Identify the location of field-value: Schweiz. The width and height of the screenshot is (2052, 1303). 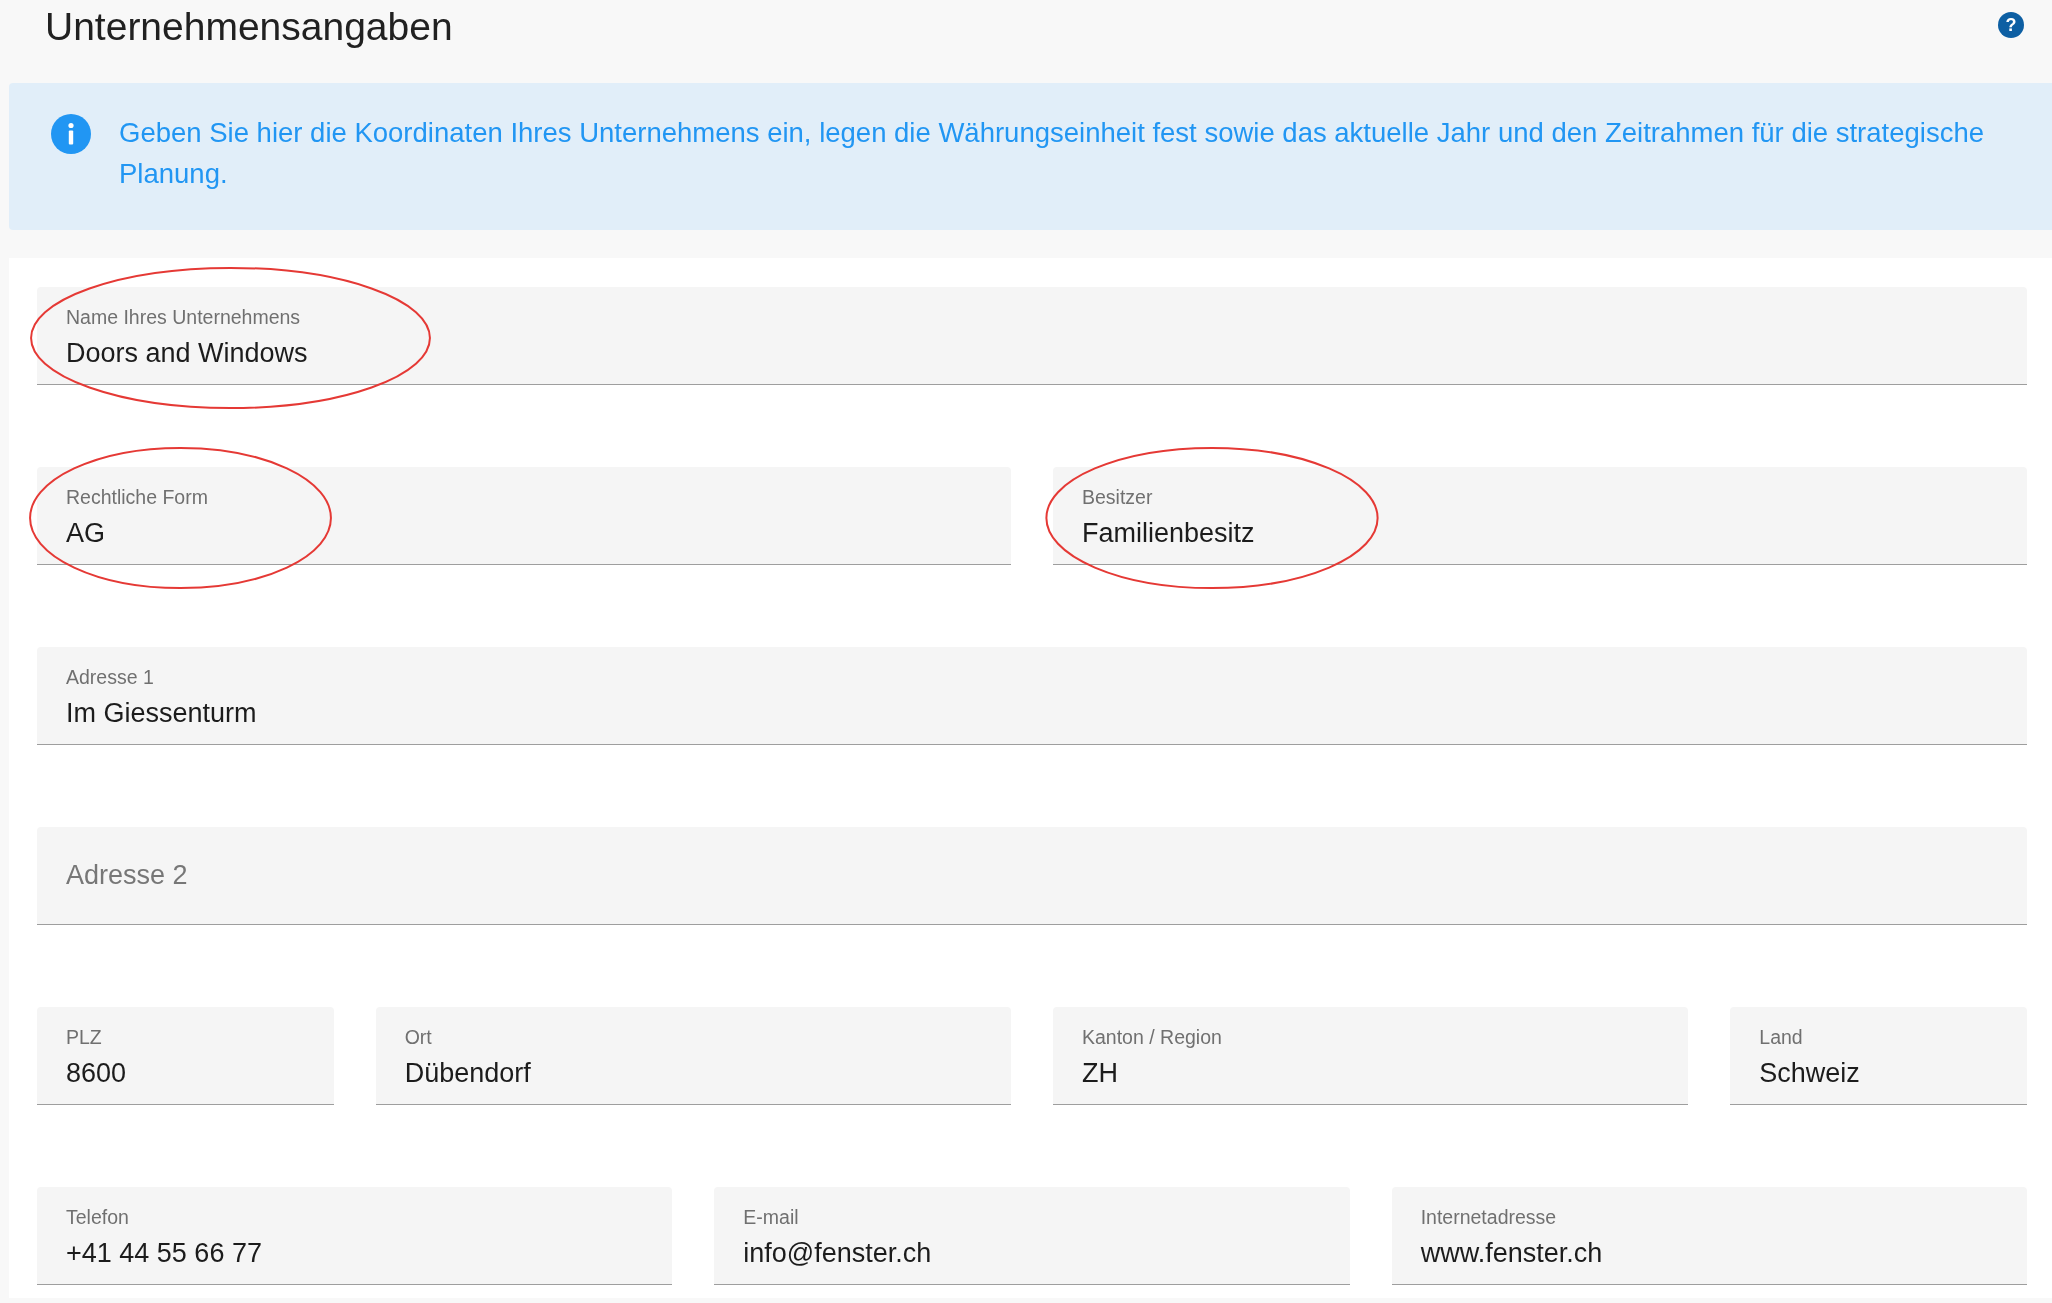
(1809, 1073).